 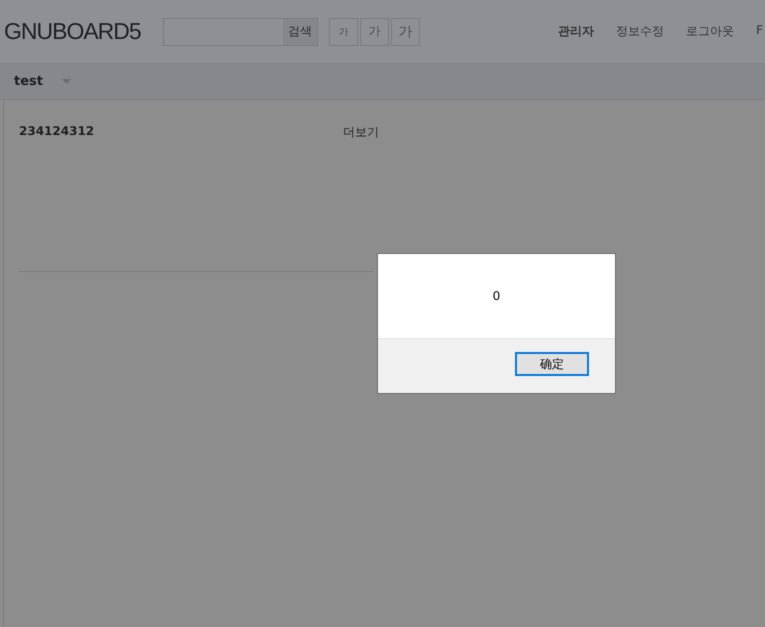 I want to click on nav-link: 관리자, so click(x=576, y=31).